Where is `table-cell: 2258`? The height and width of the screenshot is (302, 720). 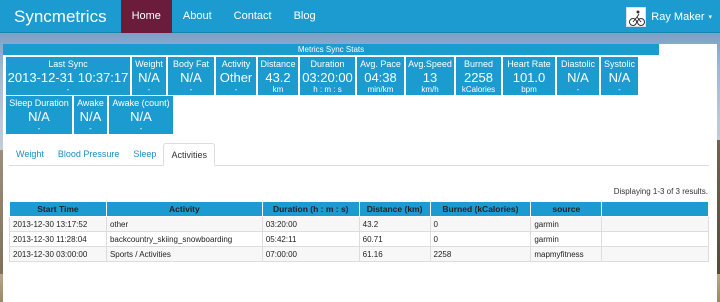
table-cell: 2258 is located at coordinates (480, 254).